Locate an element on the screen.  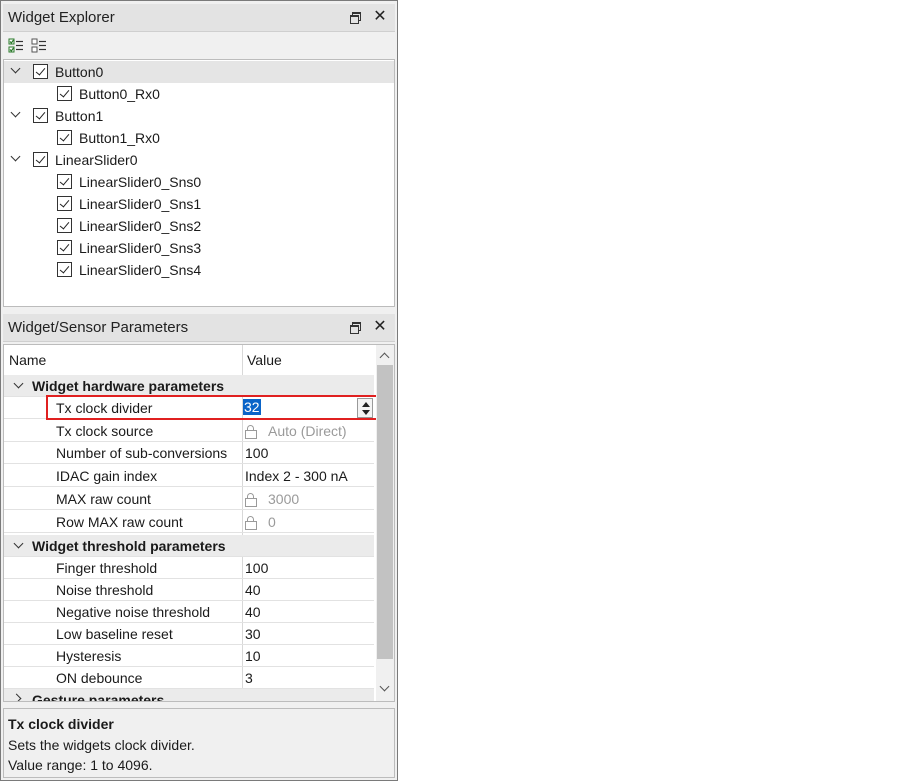
tree-item-linearslider0-sns4: LinearSlider0_Sns4 is located at coordinates (199, 270).